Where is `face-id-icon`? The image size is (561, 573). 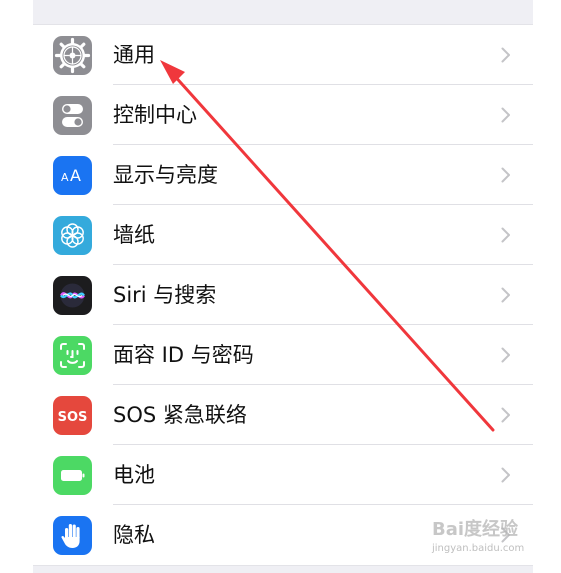 face-id-icon is located at coordinates (72, 355).